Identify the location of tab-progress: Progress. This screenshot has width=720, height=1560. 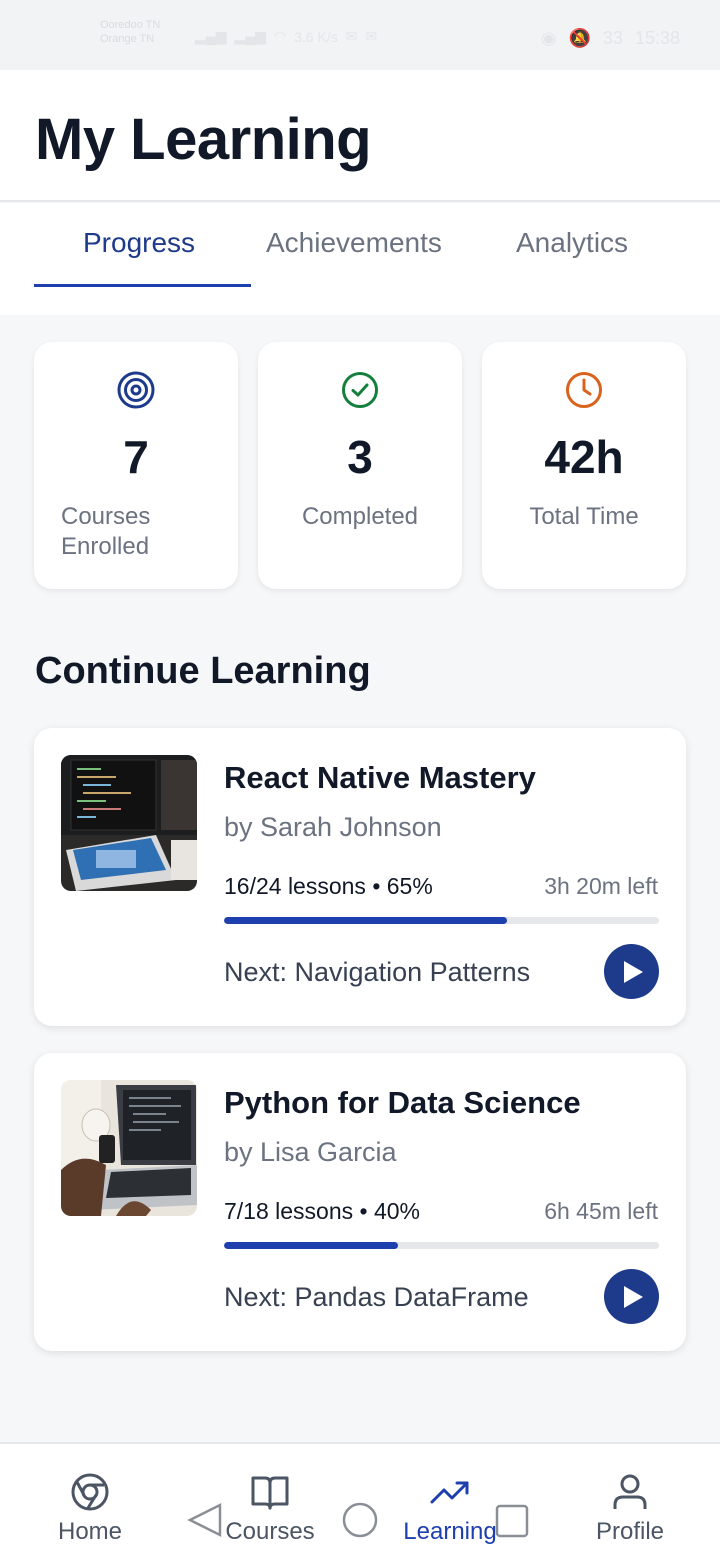
(139, 243).